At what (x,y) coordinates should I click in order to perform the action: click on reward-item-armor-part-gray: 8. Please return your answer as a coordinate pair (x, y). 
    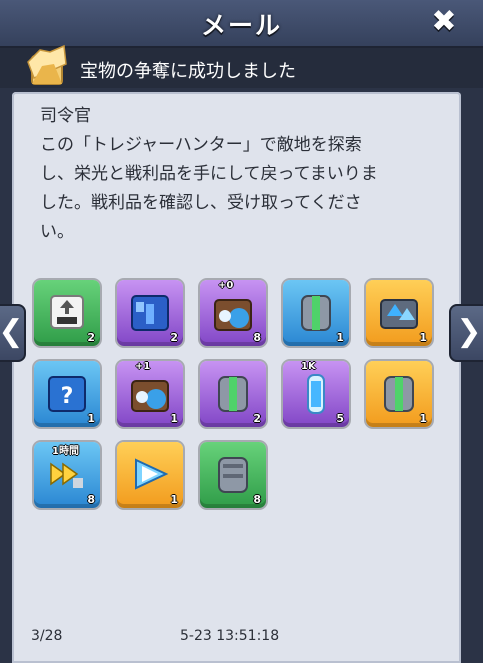
    Looking at the image, I should click on (233, 475).